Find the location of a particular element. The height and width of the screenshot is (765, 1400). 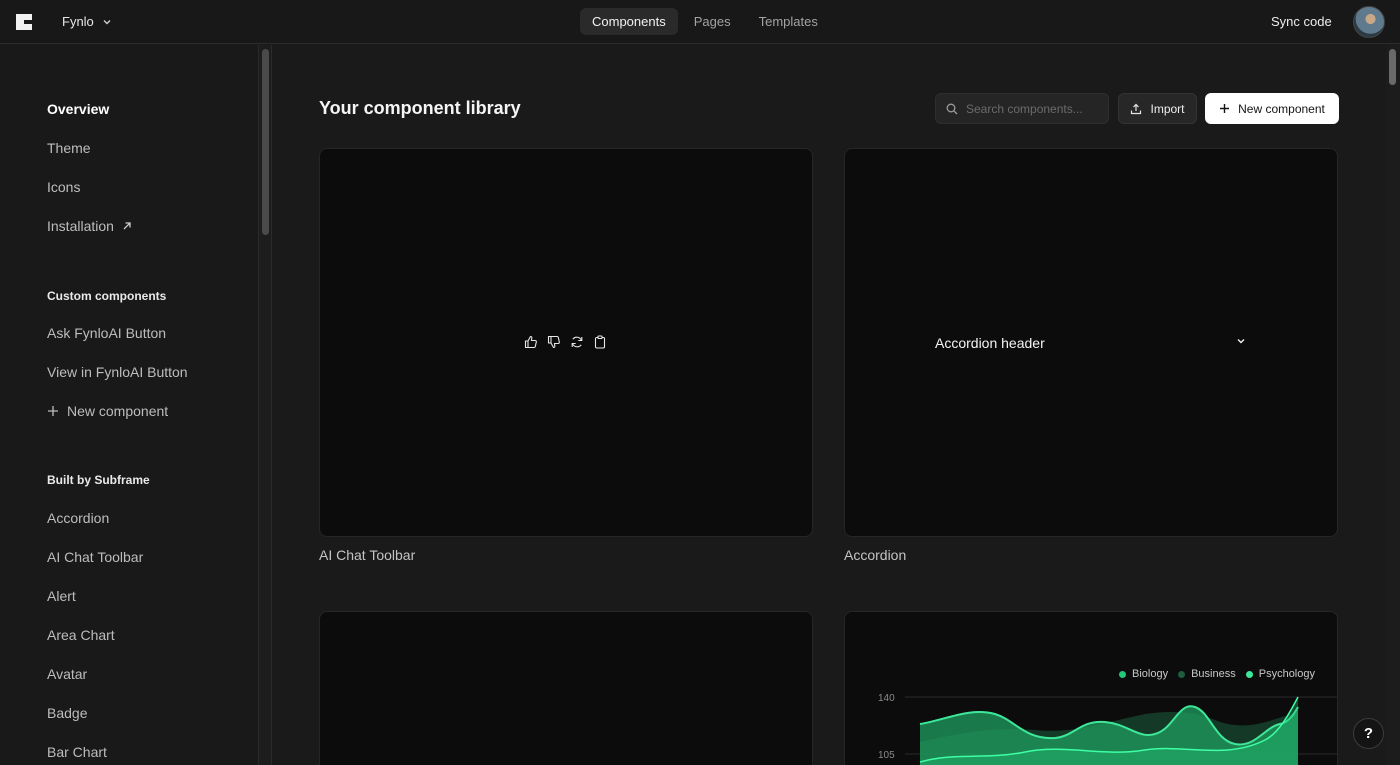

y-tick-label: 105 is located at coordinates (886, 755).